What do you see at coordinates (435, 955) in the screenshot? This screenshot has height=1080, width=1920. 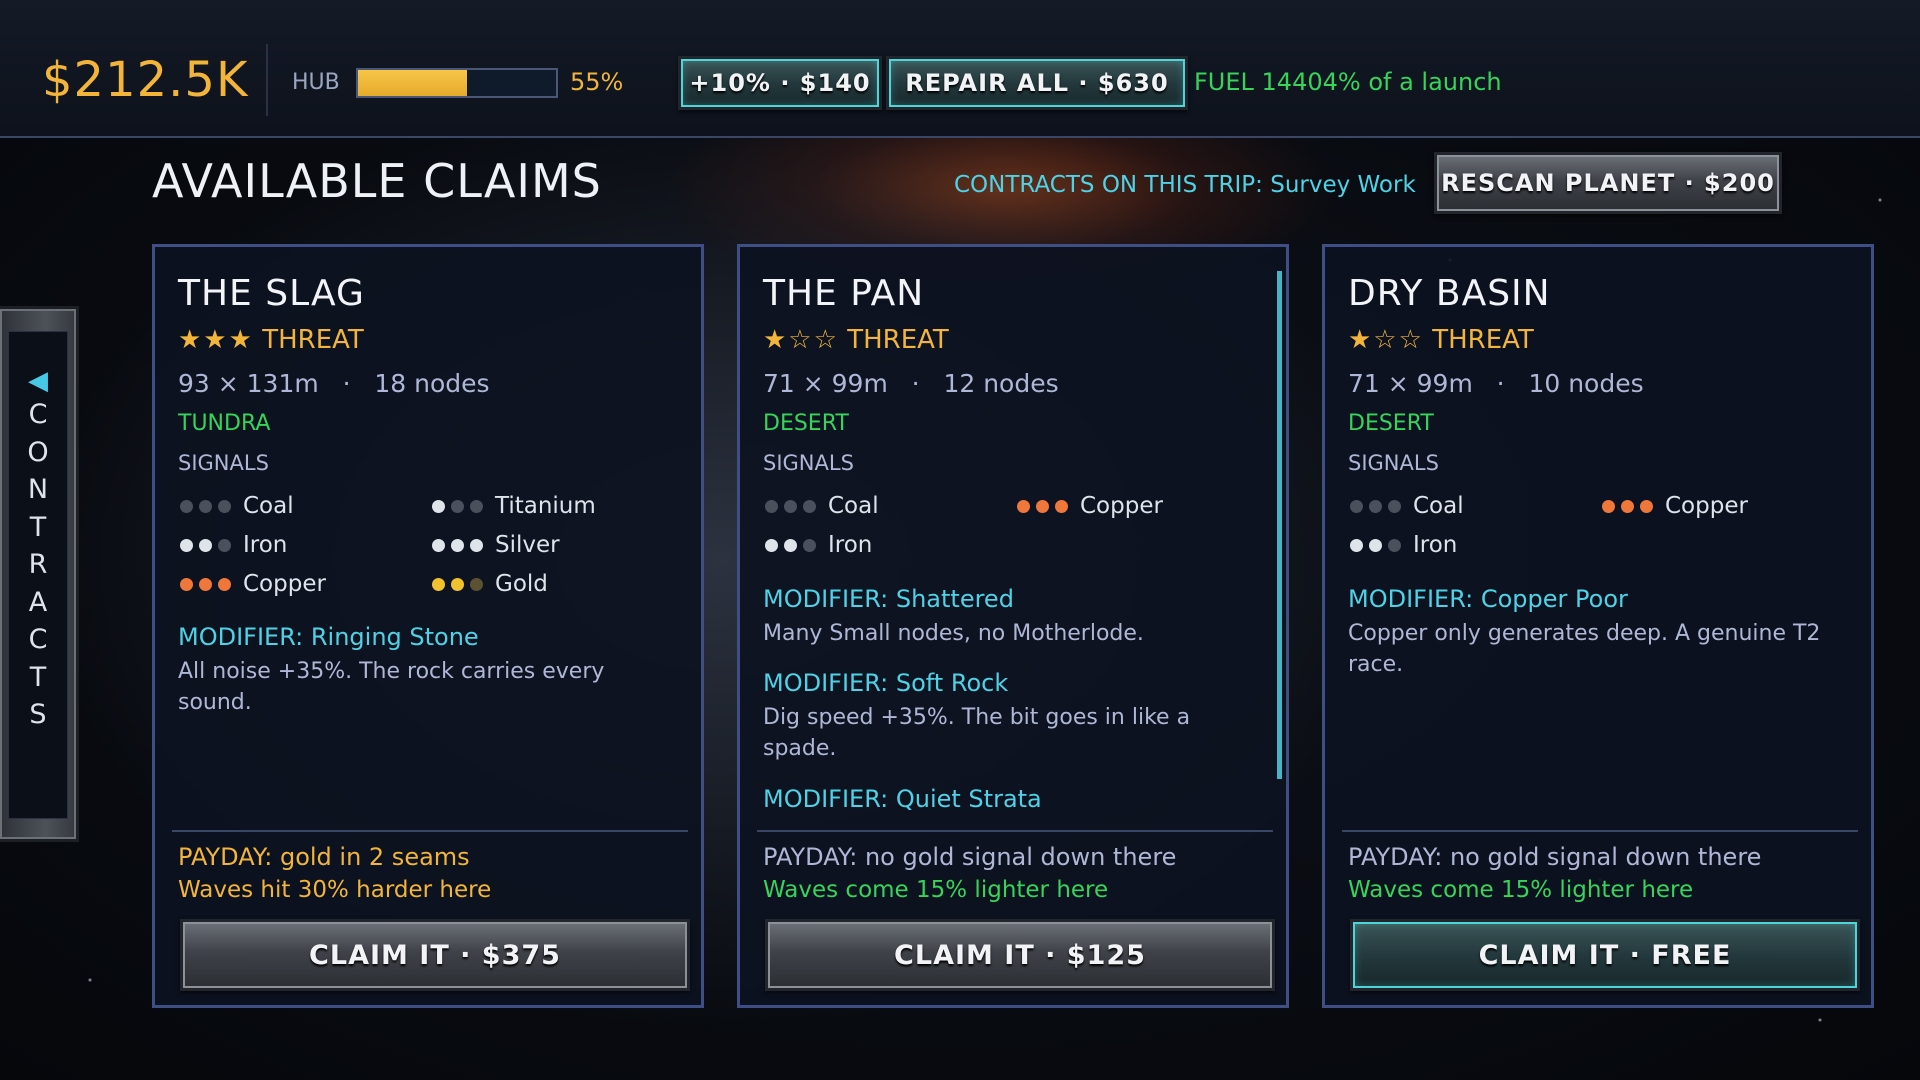 I see `claim-button: CLAIM IT · $375` at bounding box center [435, 955].